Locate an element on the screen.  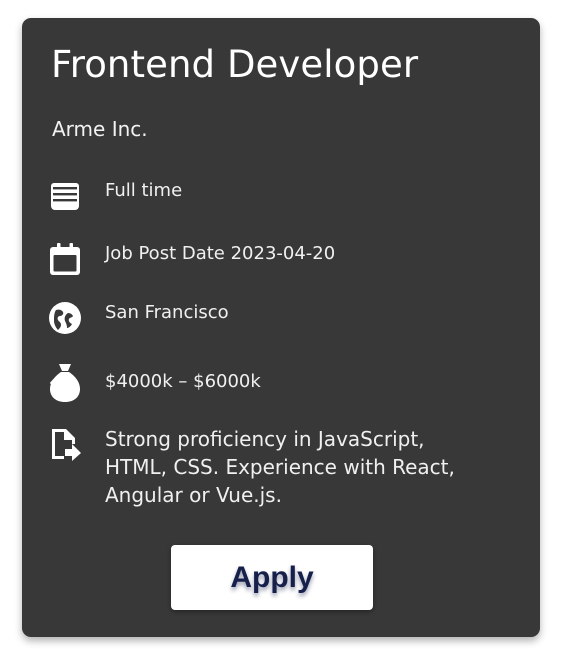
detail-post-date: Job Post Date 2023-04-20 is located at coordinates (278, 260).